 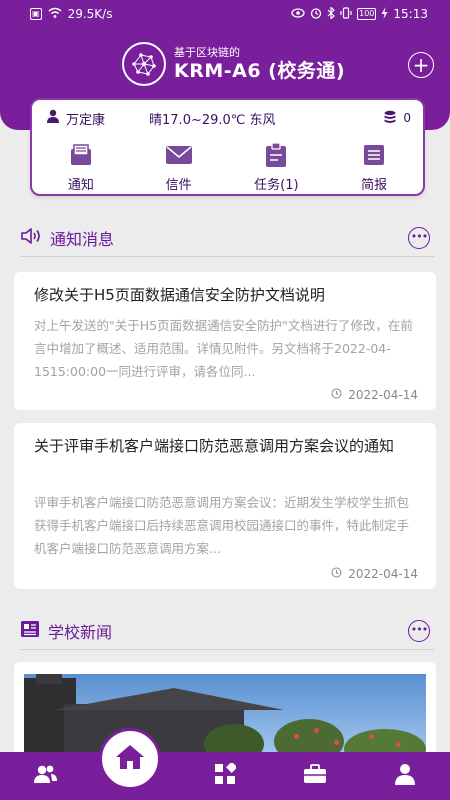 I want to click on mail-icon, so click(x=179, y=155).